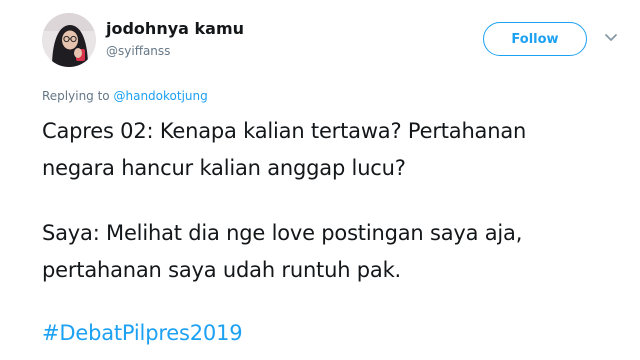 The width and height of the screenshot is (640, 360). What do you see at coordinates (535, 39) in the screenshot?
I see `follow-button: Follow` at bounding box center [535, 39].